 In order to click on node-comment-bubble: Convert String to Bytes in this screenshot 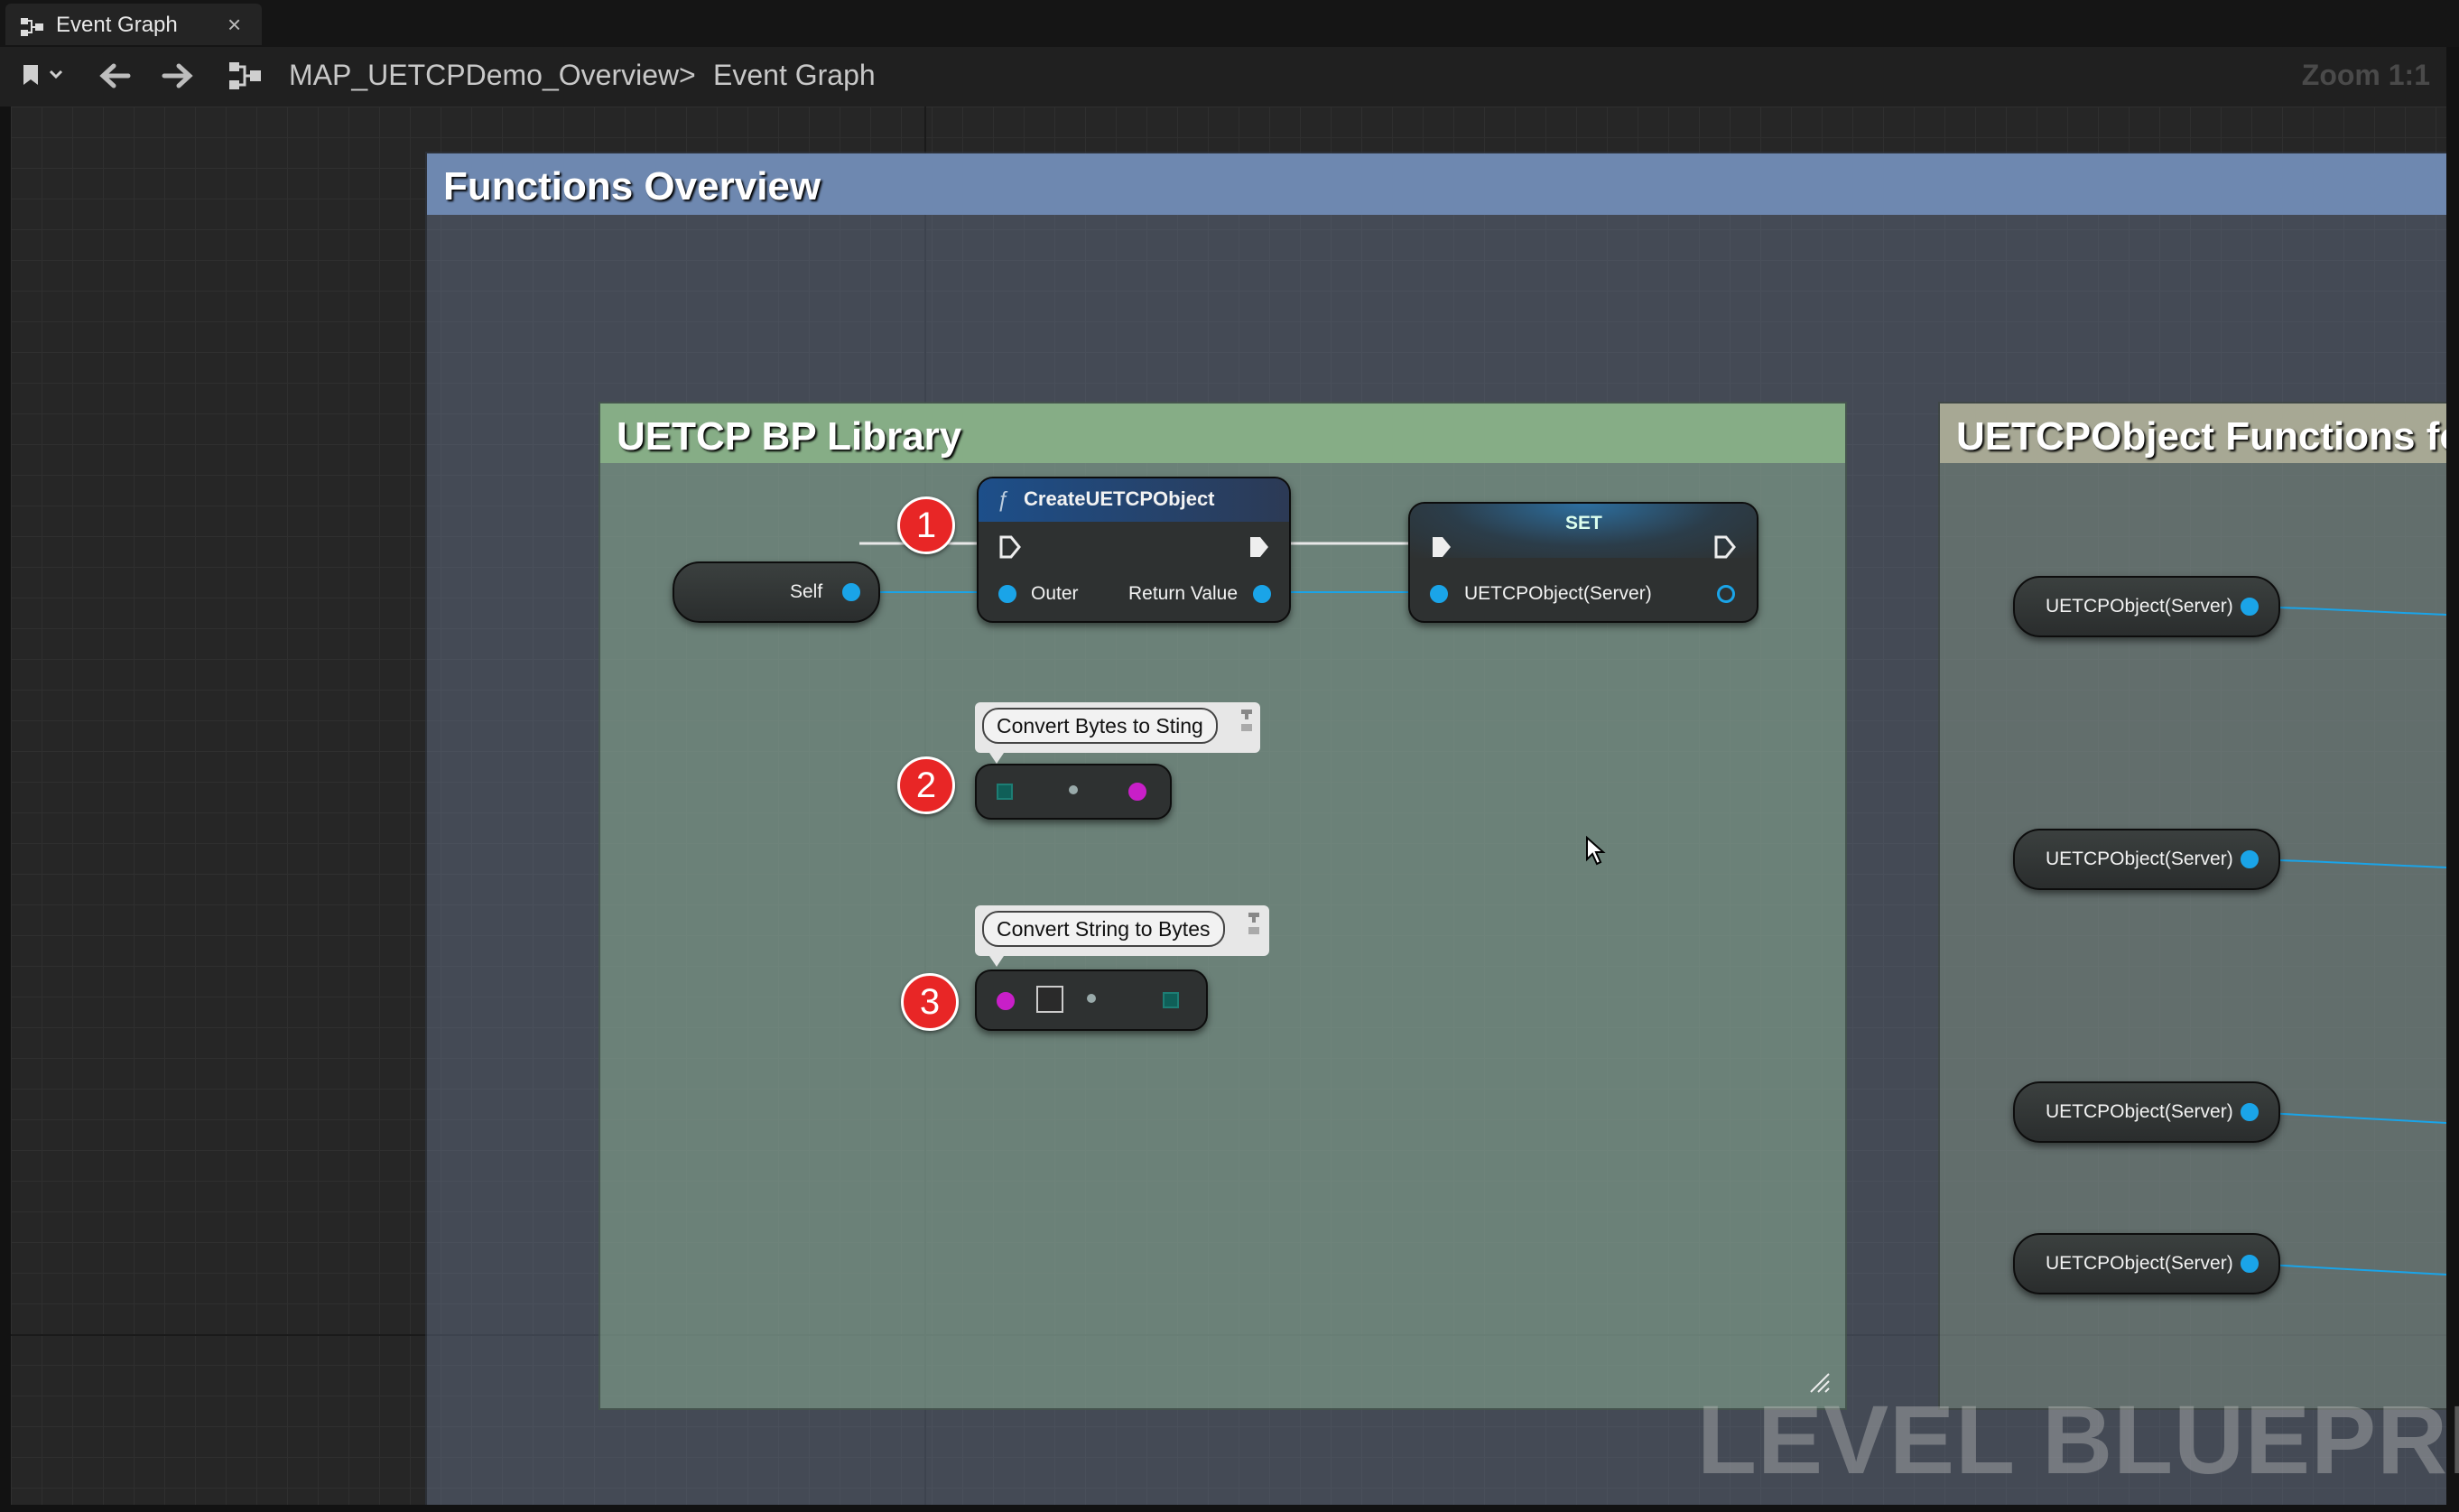, I will do `click(1122, 936)`.